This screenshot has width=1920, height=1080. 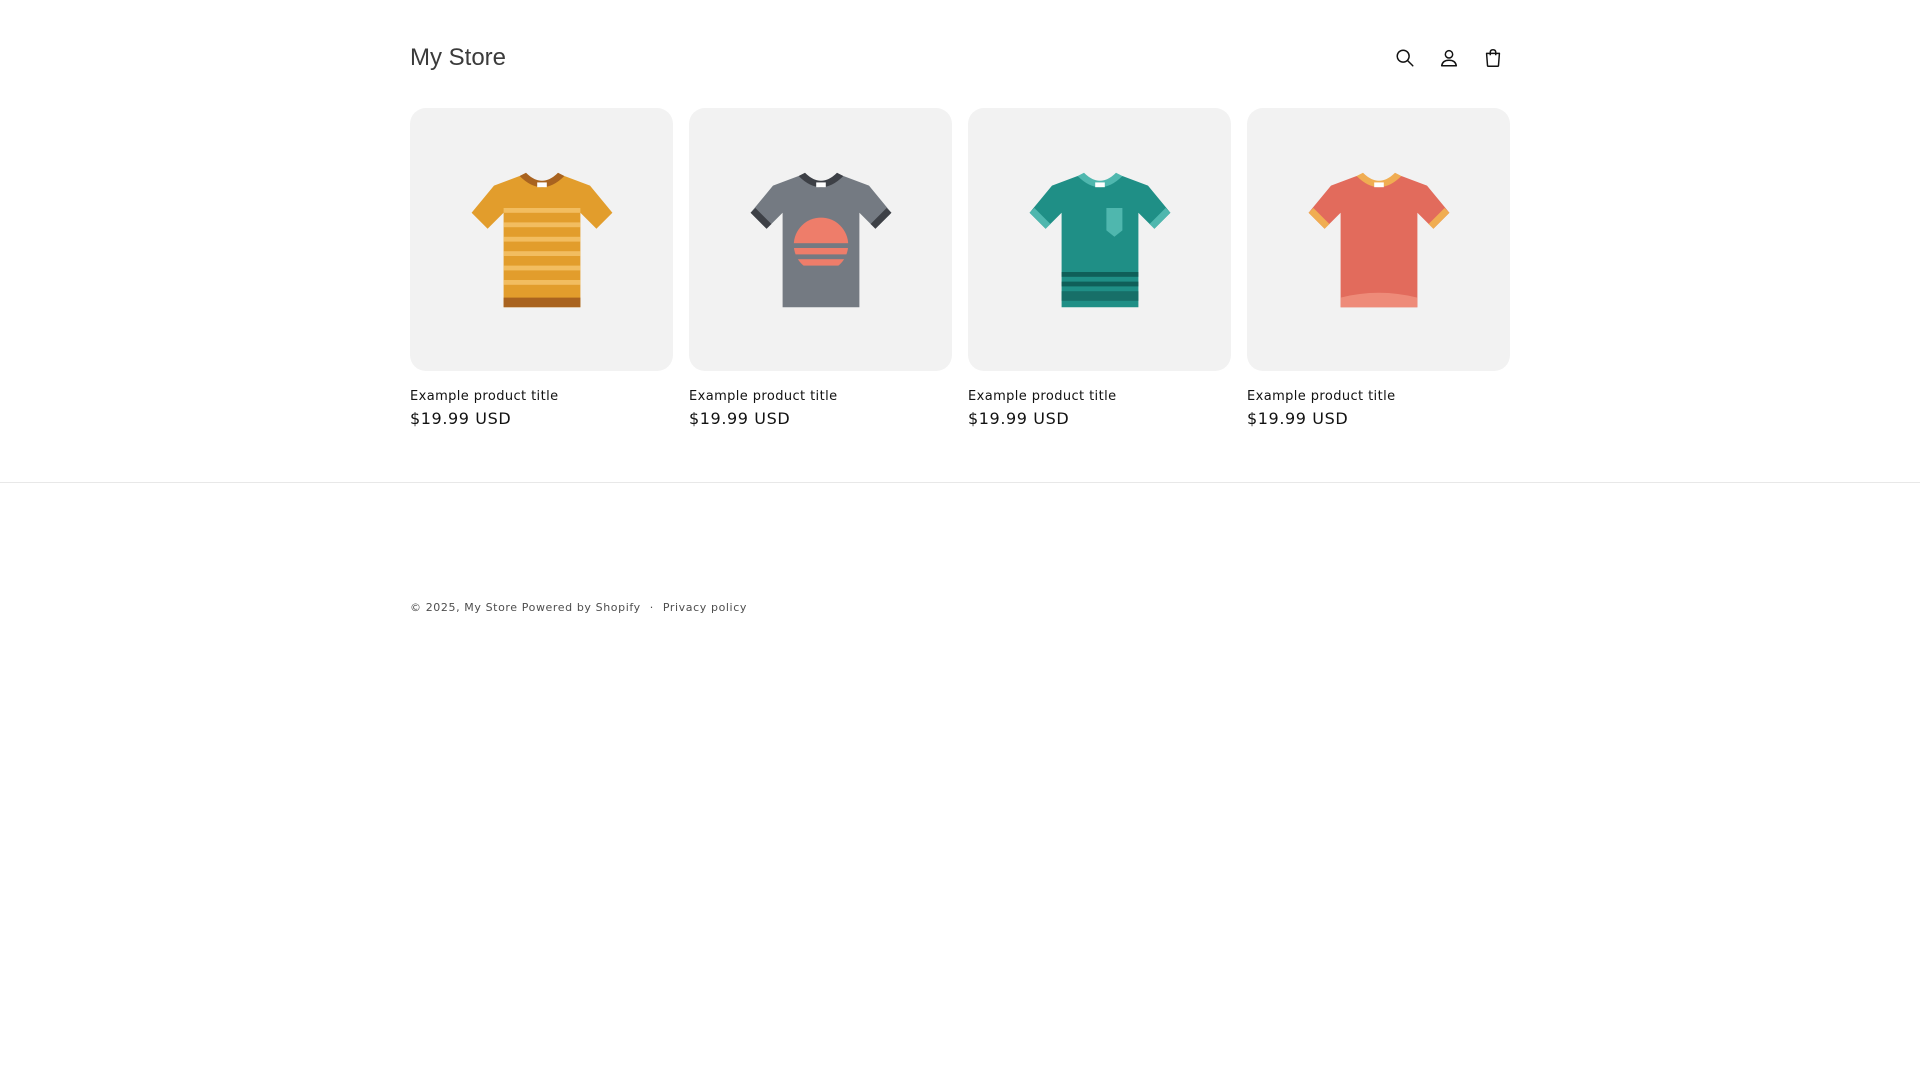 I want to click on search-icon, so click(x=1405, y=58).